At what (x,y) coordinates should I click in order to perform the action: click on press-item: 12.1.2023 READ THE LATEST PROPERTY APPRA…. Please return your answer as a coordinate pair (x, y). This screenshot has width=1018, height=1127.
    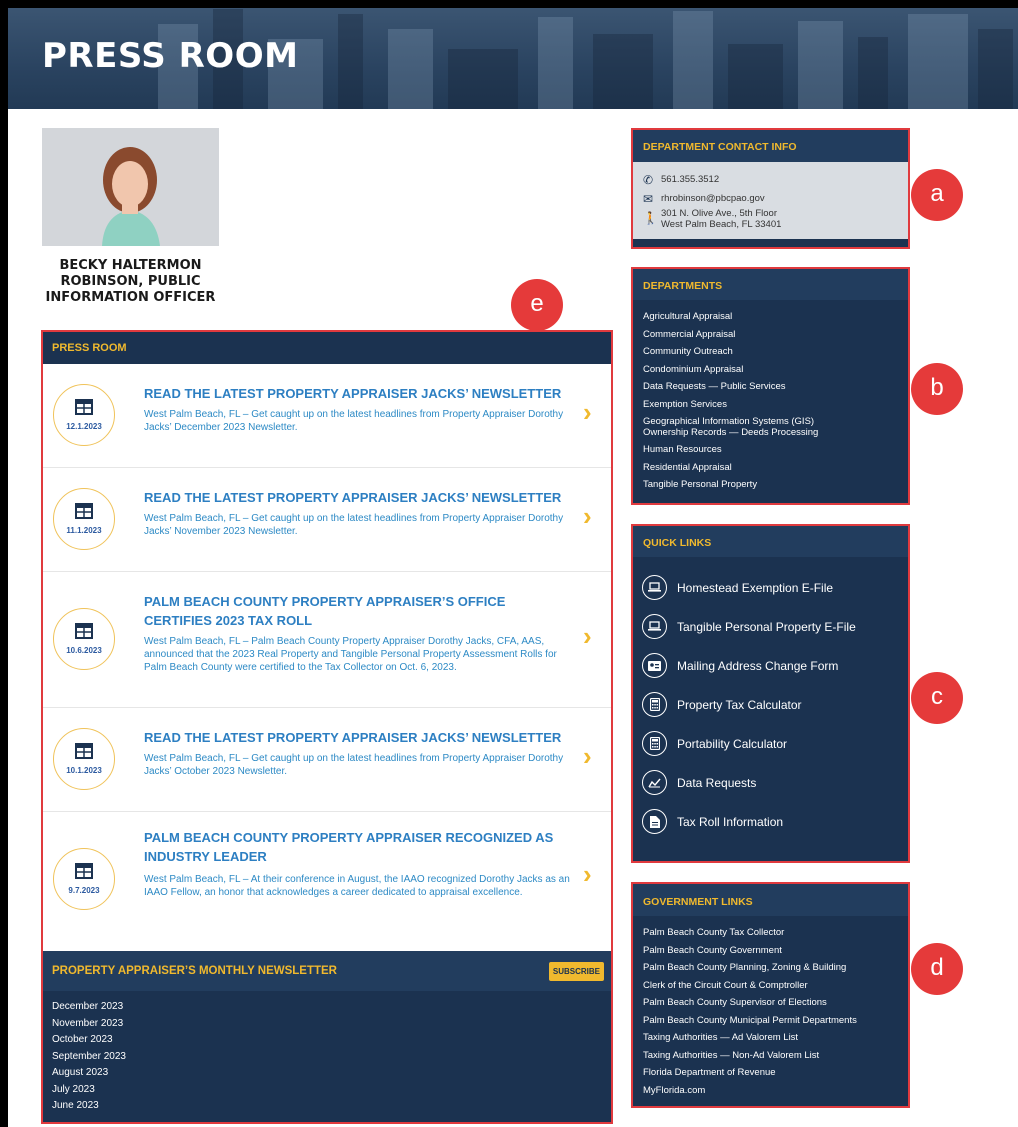
    Looking at the image, I should click on (327, 416).